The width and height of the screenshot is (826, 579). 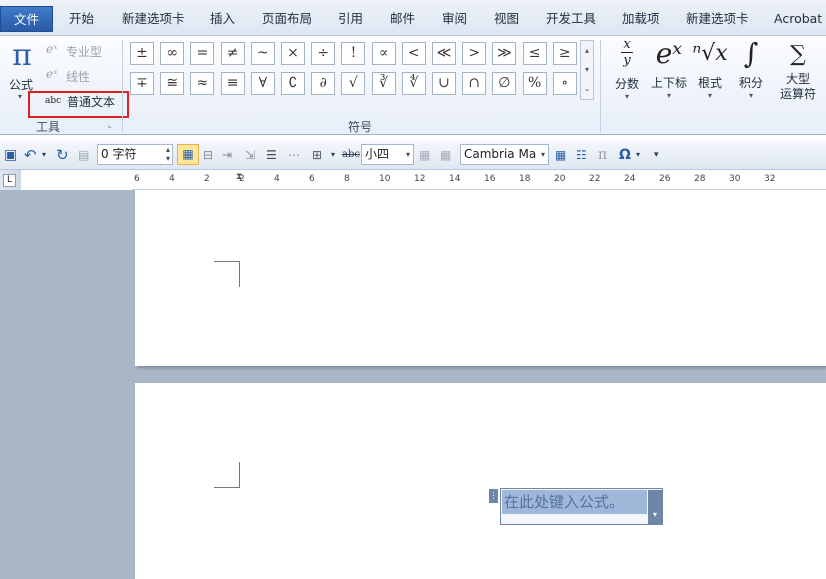 What do you see at coordinates (353, 83) in the screenshot?
I see `symbol-button: √` at bounding box center [353, 83].